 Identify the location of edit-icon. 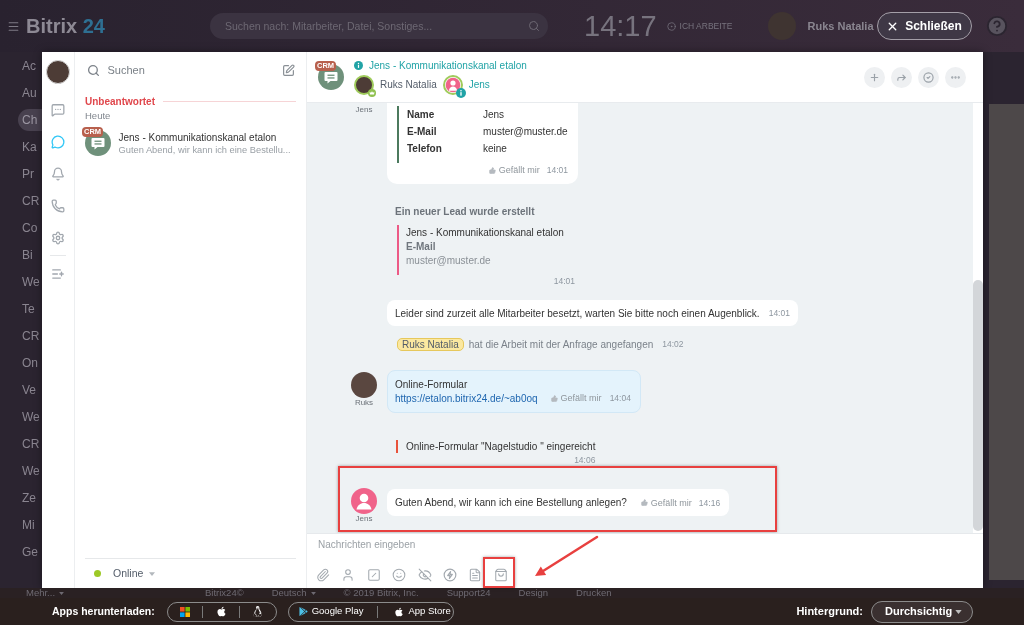
(288, 70).